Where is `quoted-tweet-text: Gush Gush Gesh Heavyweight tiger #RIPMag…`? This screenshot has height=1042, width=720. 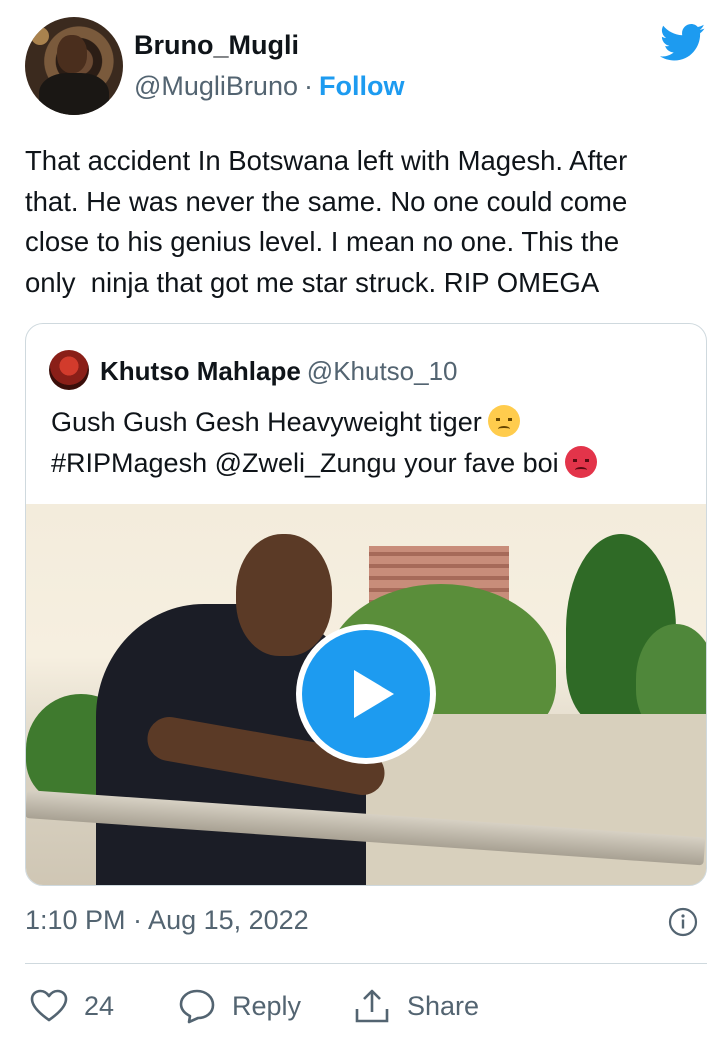
quoted-tweet-text: Gush Gush Gesh Heavyweight tiger #RIPMag… is located at coordinates (371, 442).